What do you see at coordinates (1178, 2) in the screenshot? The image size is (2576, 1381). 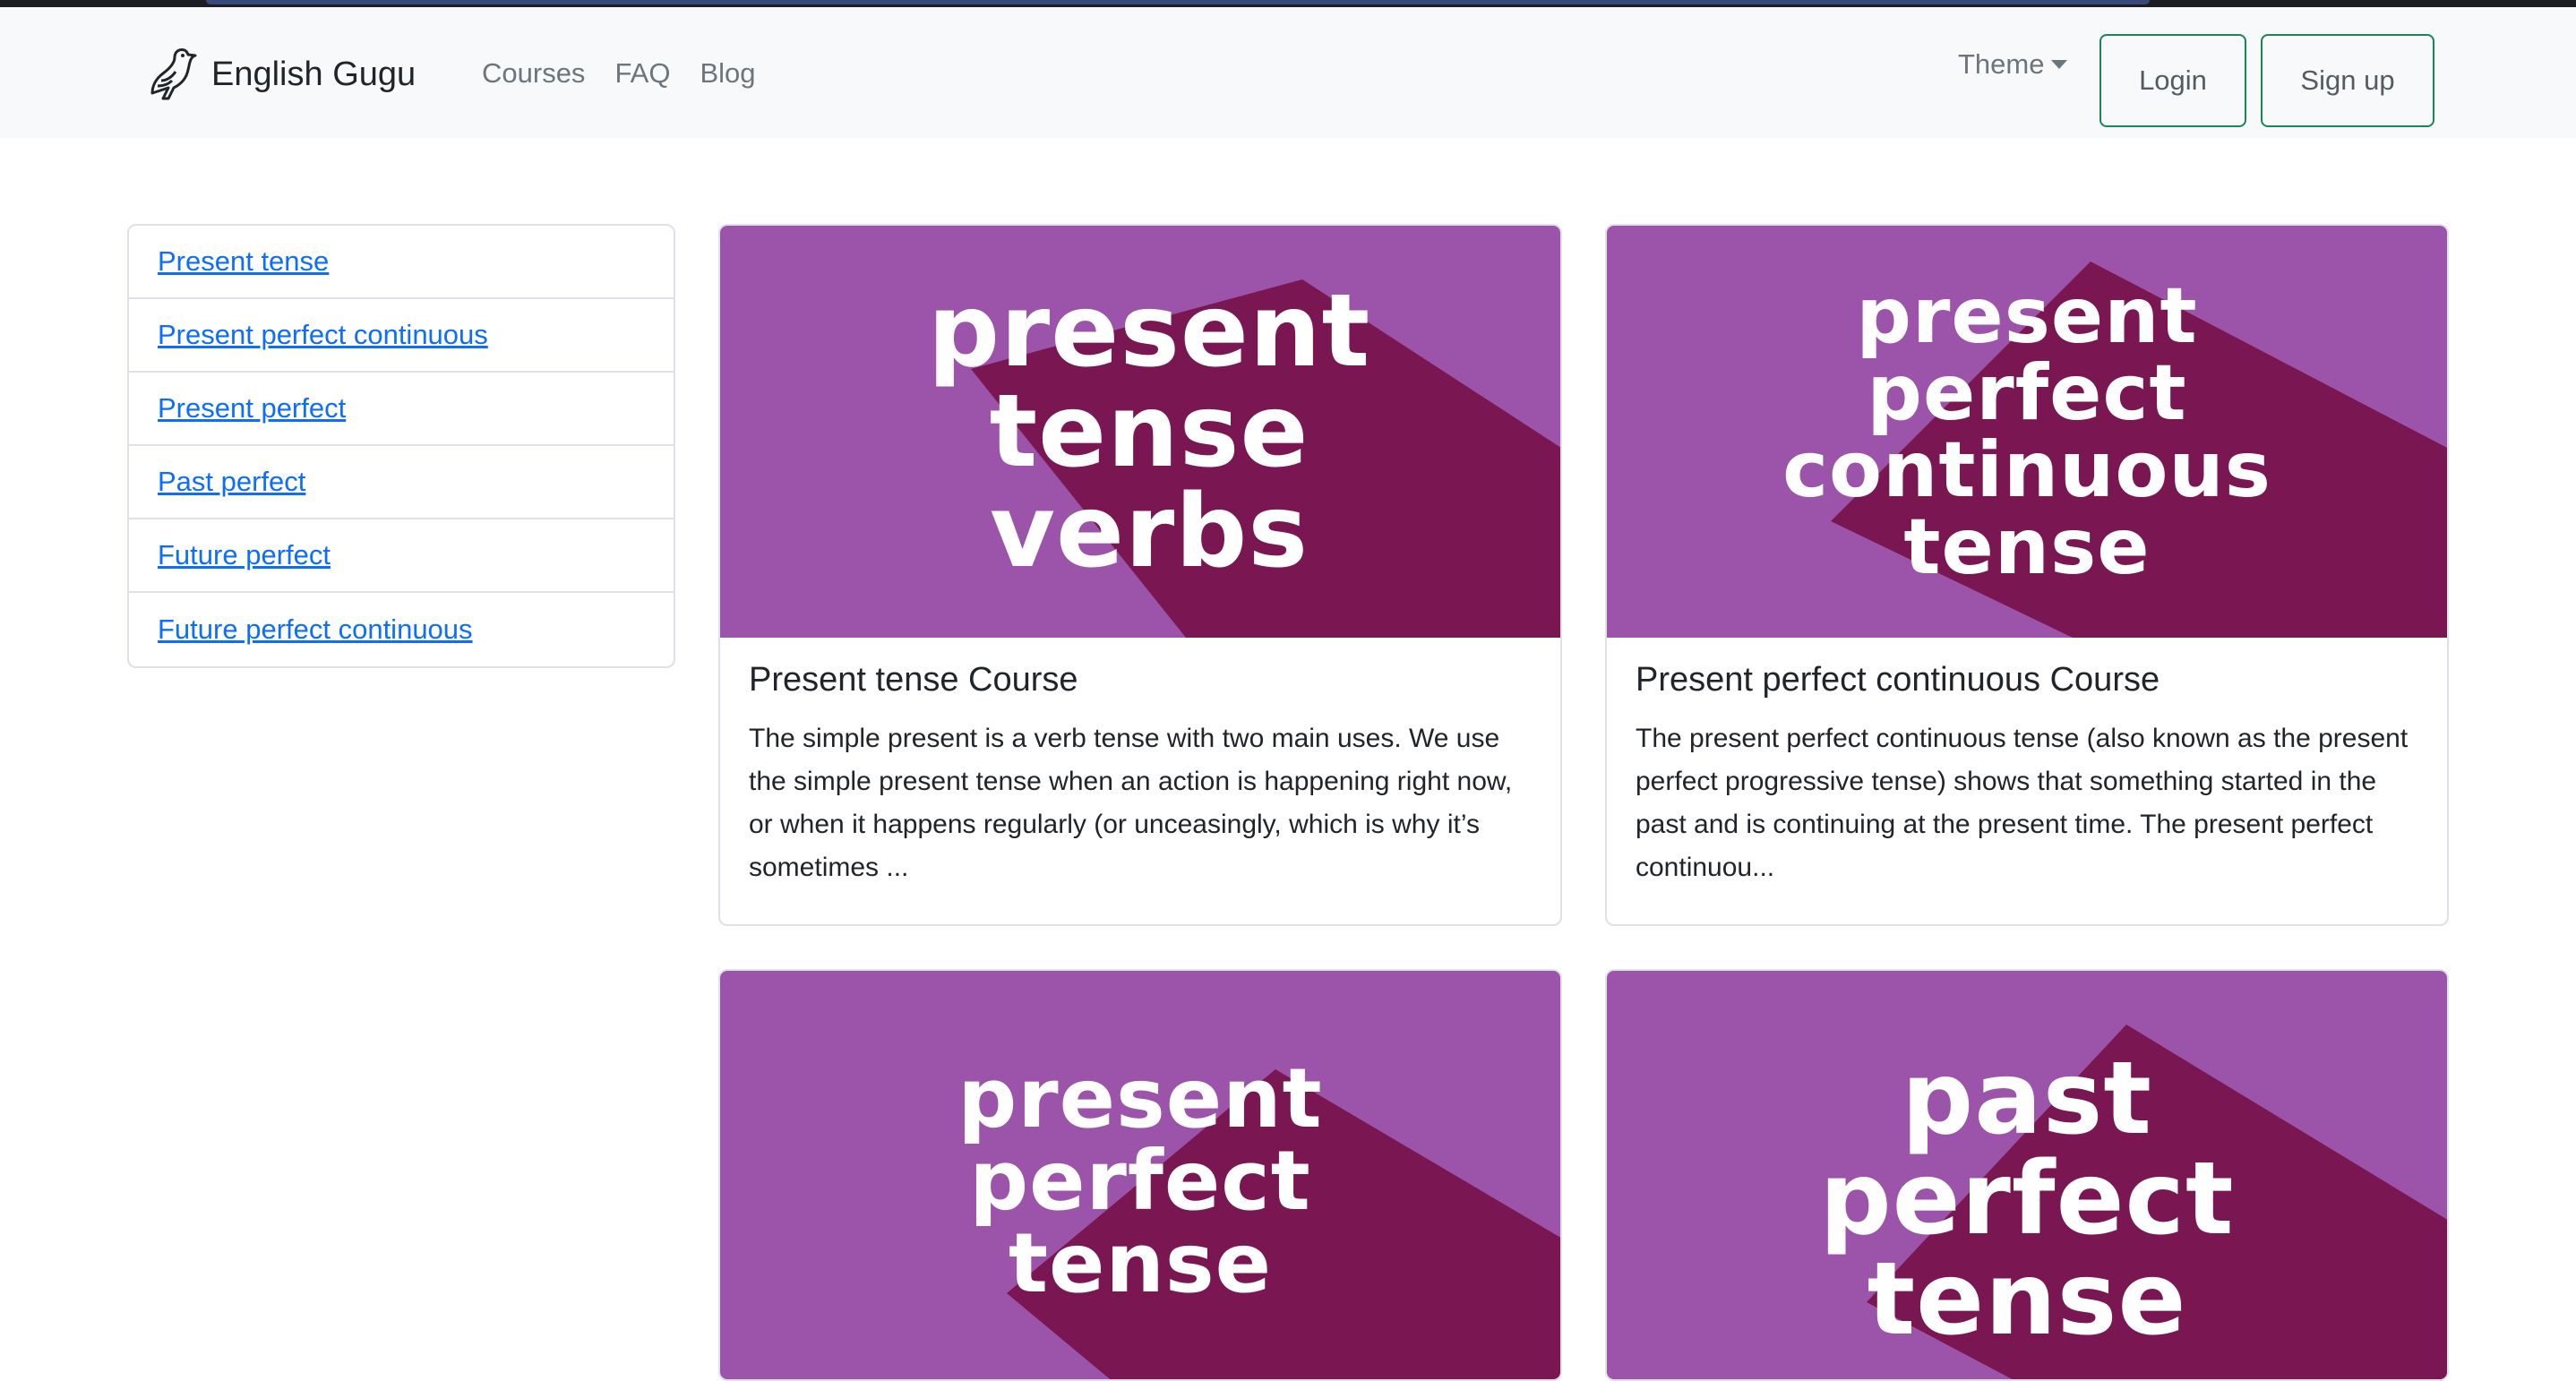 I see `browser-tab-edge` at bounding box center [1178, 2].